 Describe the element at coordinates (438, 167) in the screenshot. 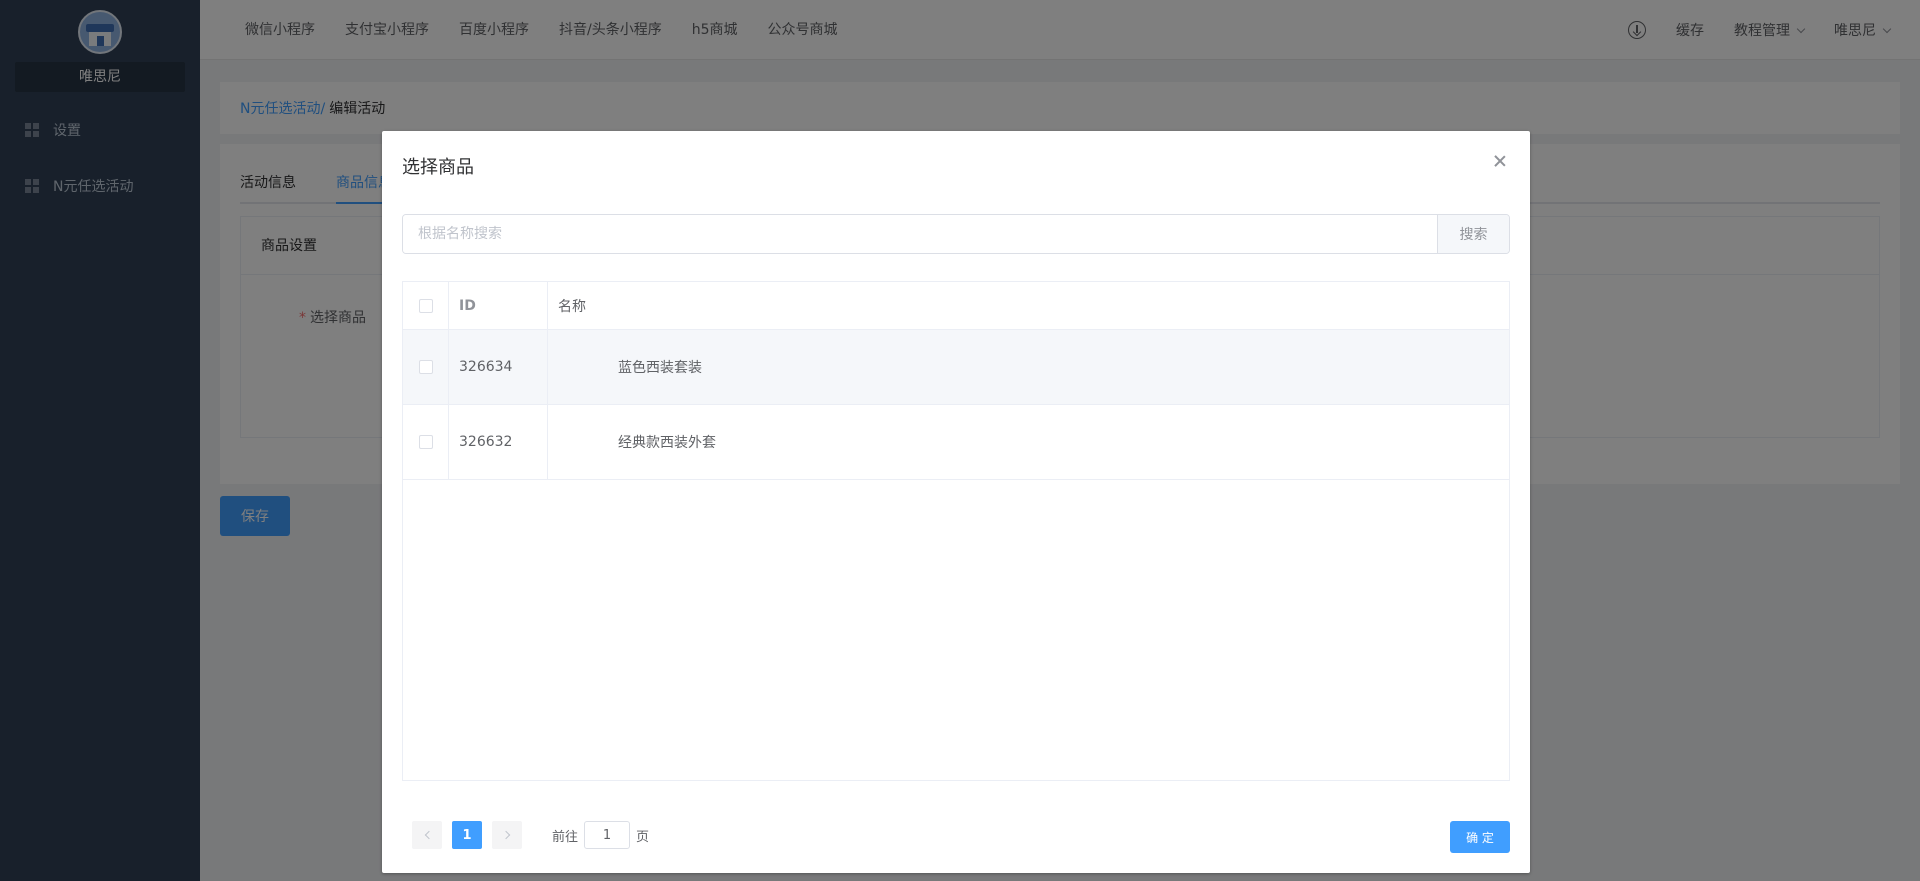

I see `dialog-title: 选择商品` at that location.